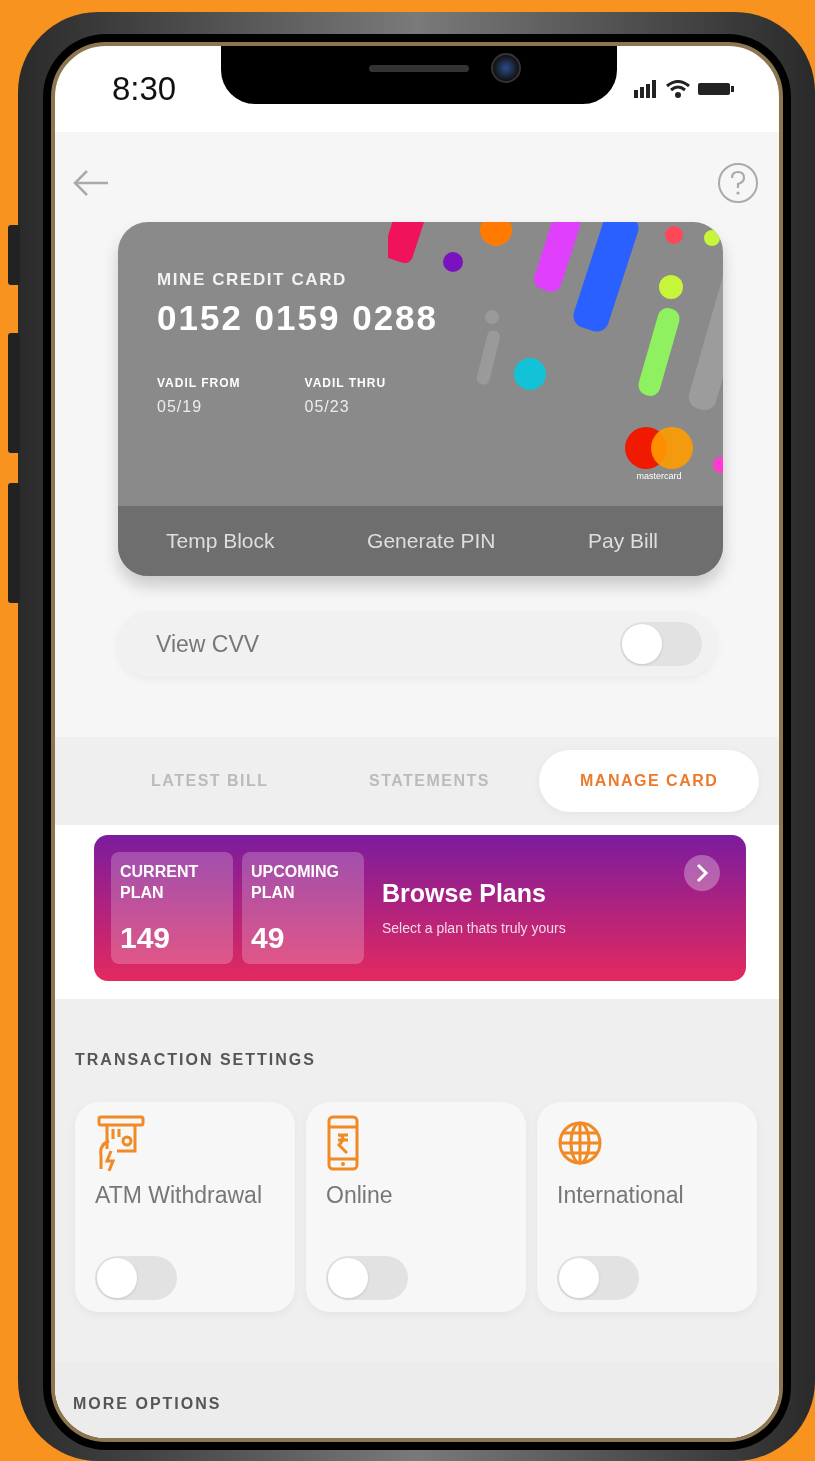  Describe the element at coordinates (464, 893) in the screenshot. I see `browse-plans-title: Browse Plans` at that location.